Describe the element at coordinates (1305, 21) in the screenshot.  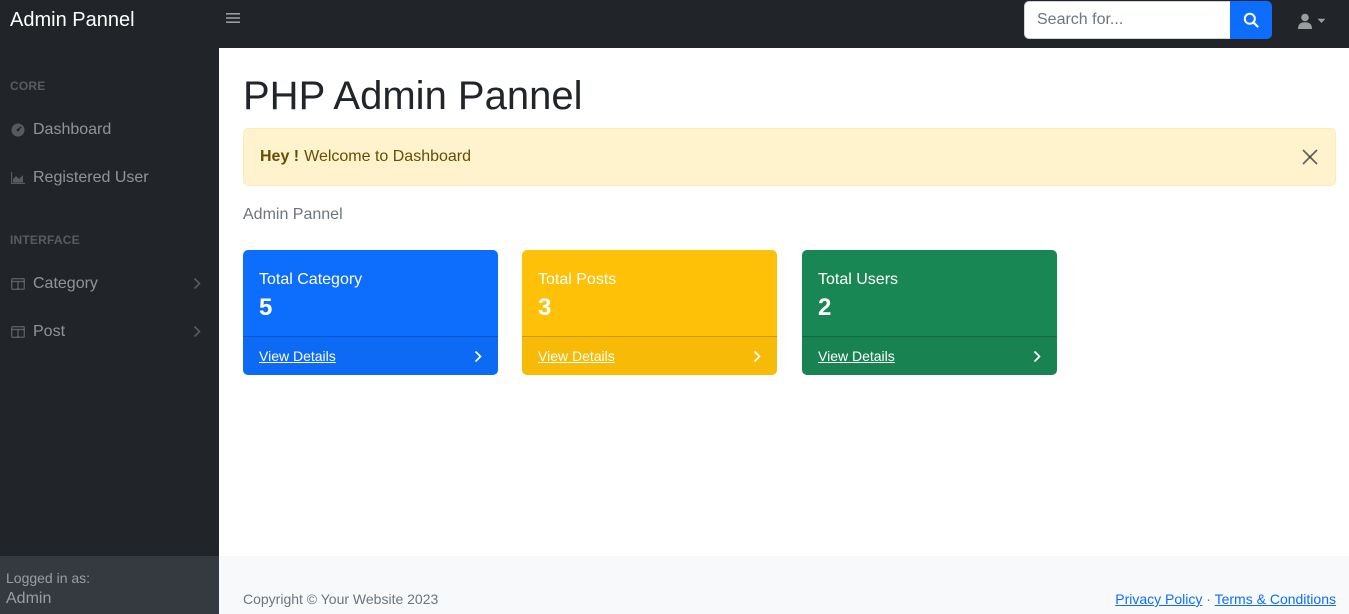
I see `user-icon` at that location.